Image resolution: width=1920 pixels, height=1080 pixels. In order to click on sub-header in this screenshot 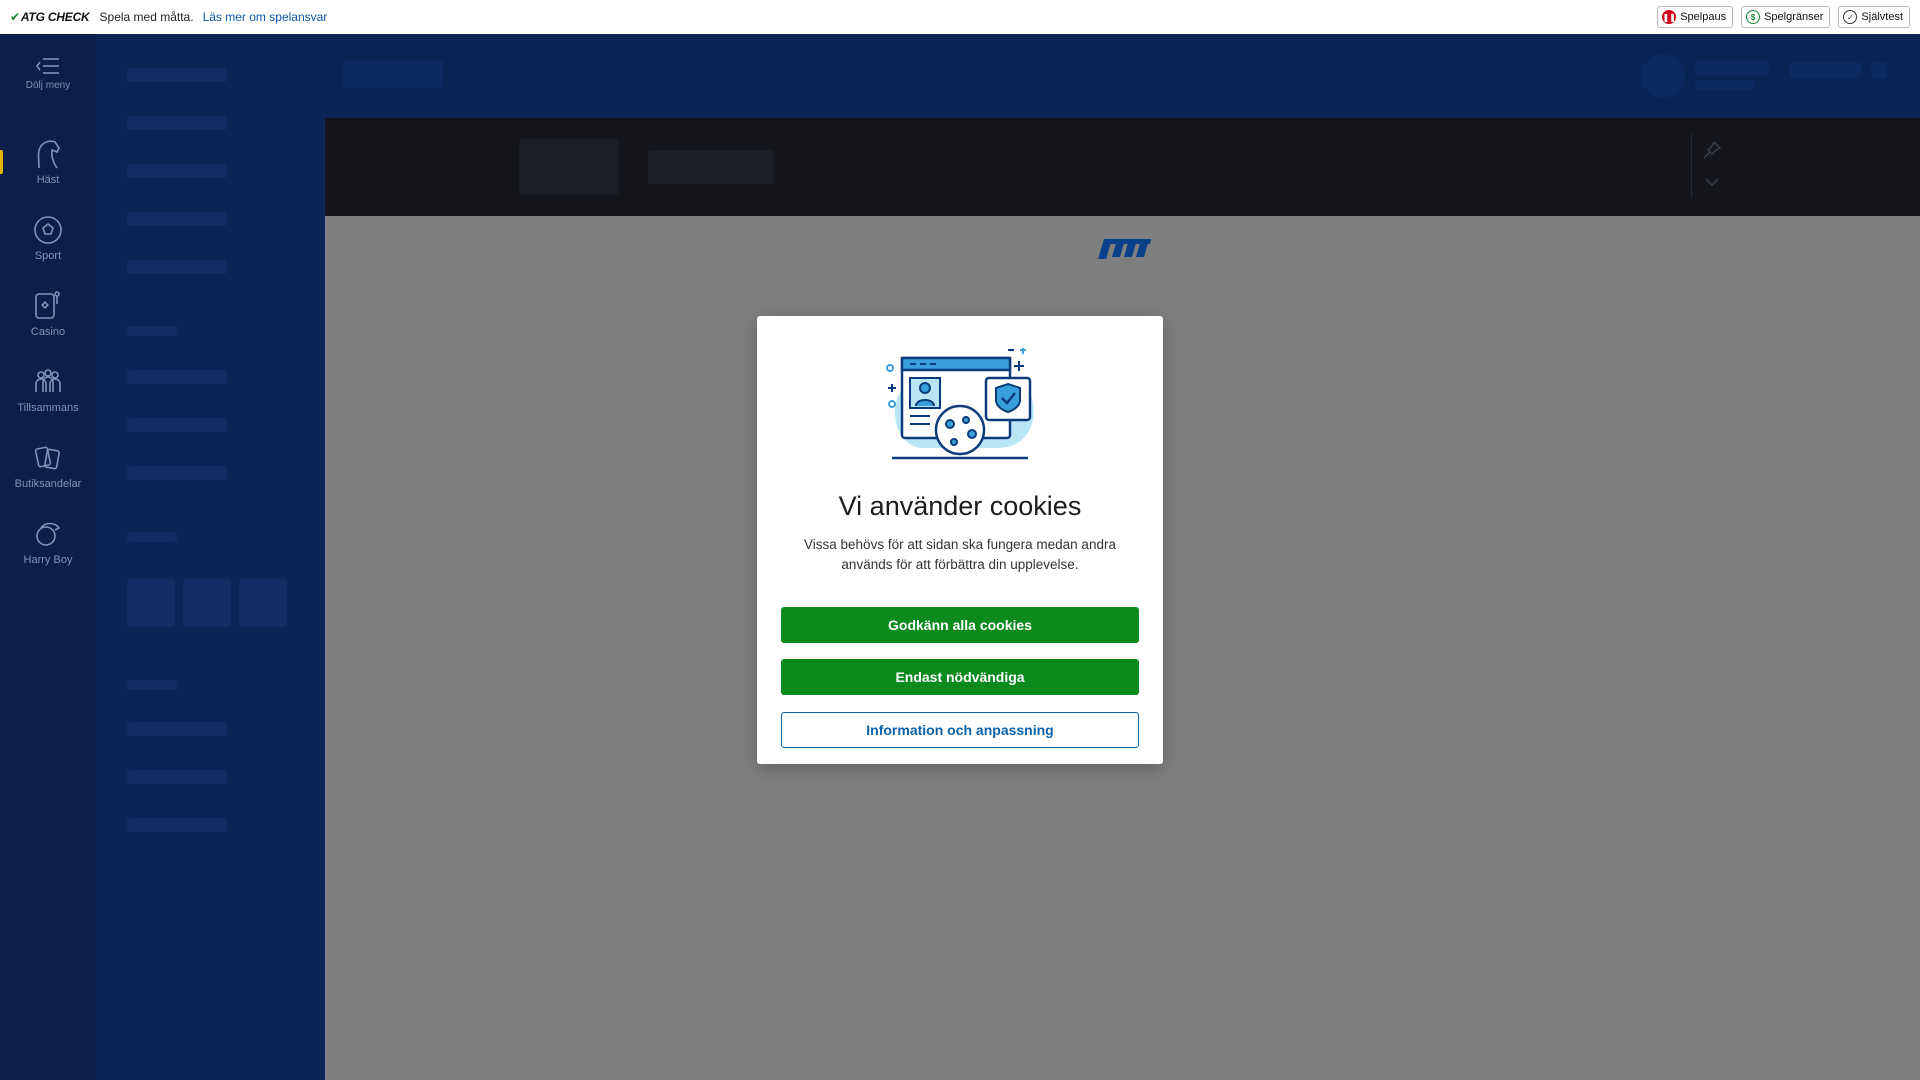, I will do `click(1122, 167)`.